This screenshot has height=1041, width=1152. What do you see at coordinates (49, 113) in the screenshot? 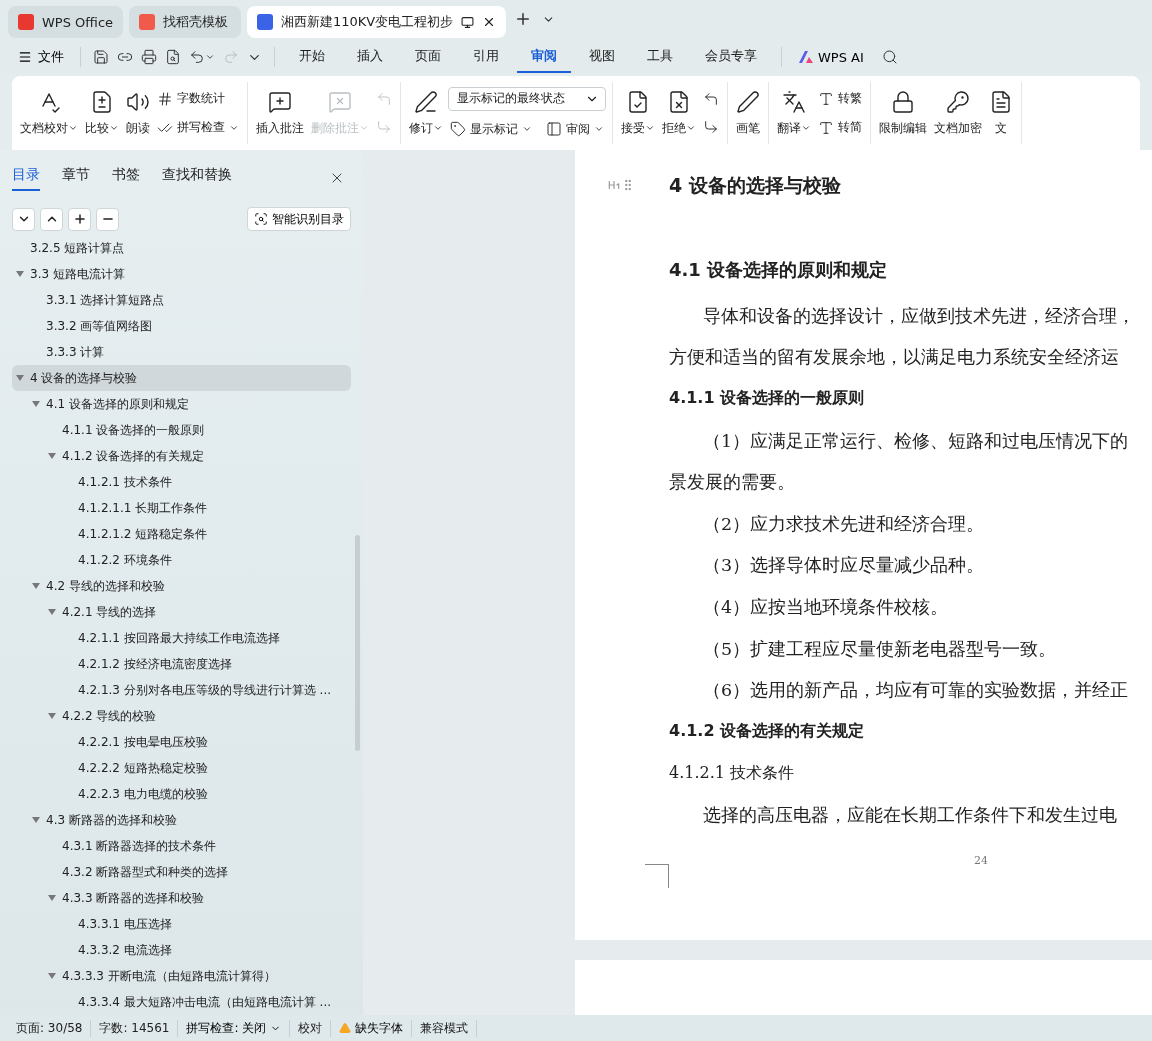
I see `ribbon-button: 文档校对` at bounding box center [49, 113].